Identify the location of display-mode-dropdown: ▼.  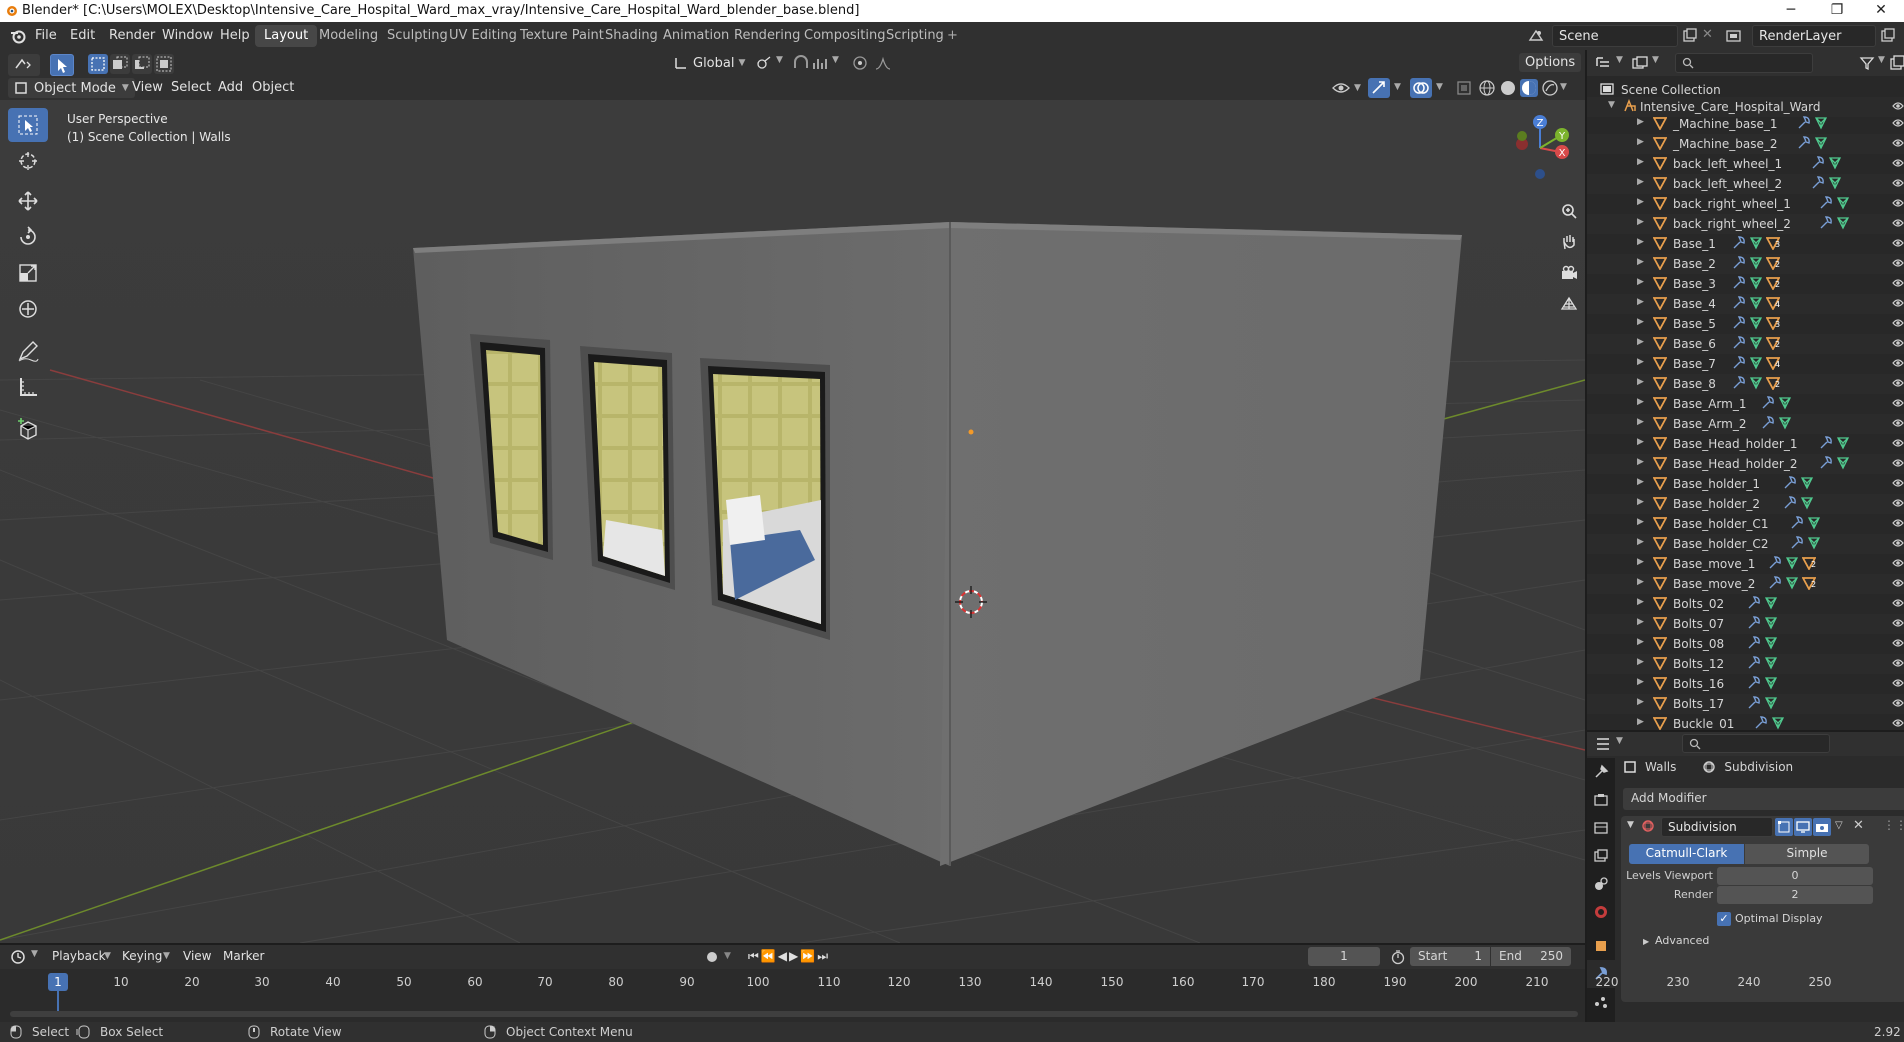
(1645, 63).